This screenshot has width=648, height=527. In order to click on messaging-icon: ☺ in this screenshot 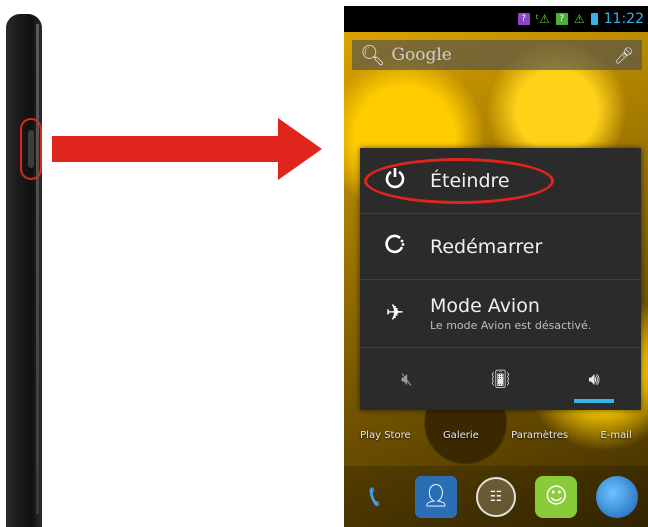, I will do `click(556, 496)`.